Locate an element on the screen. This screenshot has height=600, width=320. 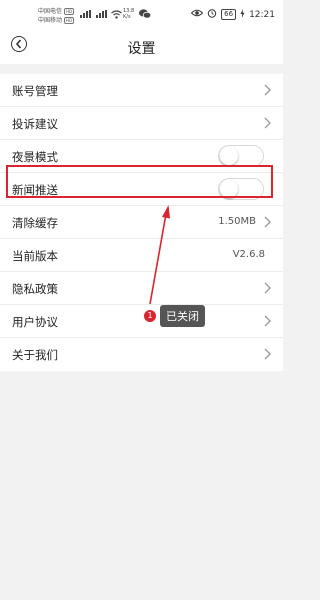
settings-item-label: 当前版本 is located at coordinates (35, 256).